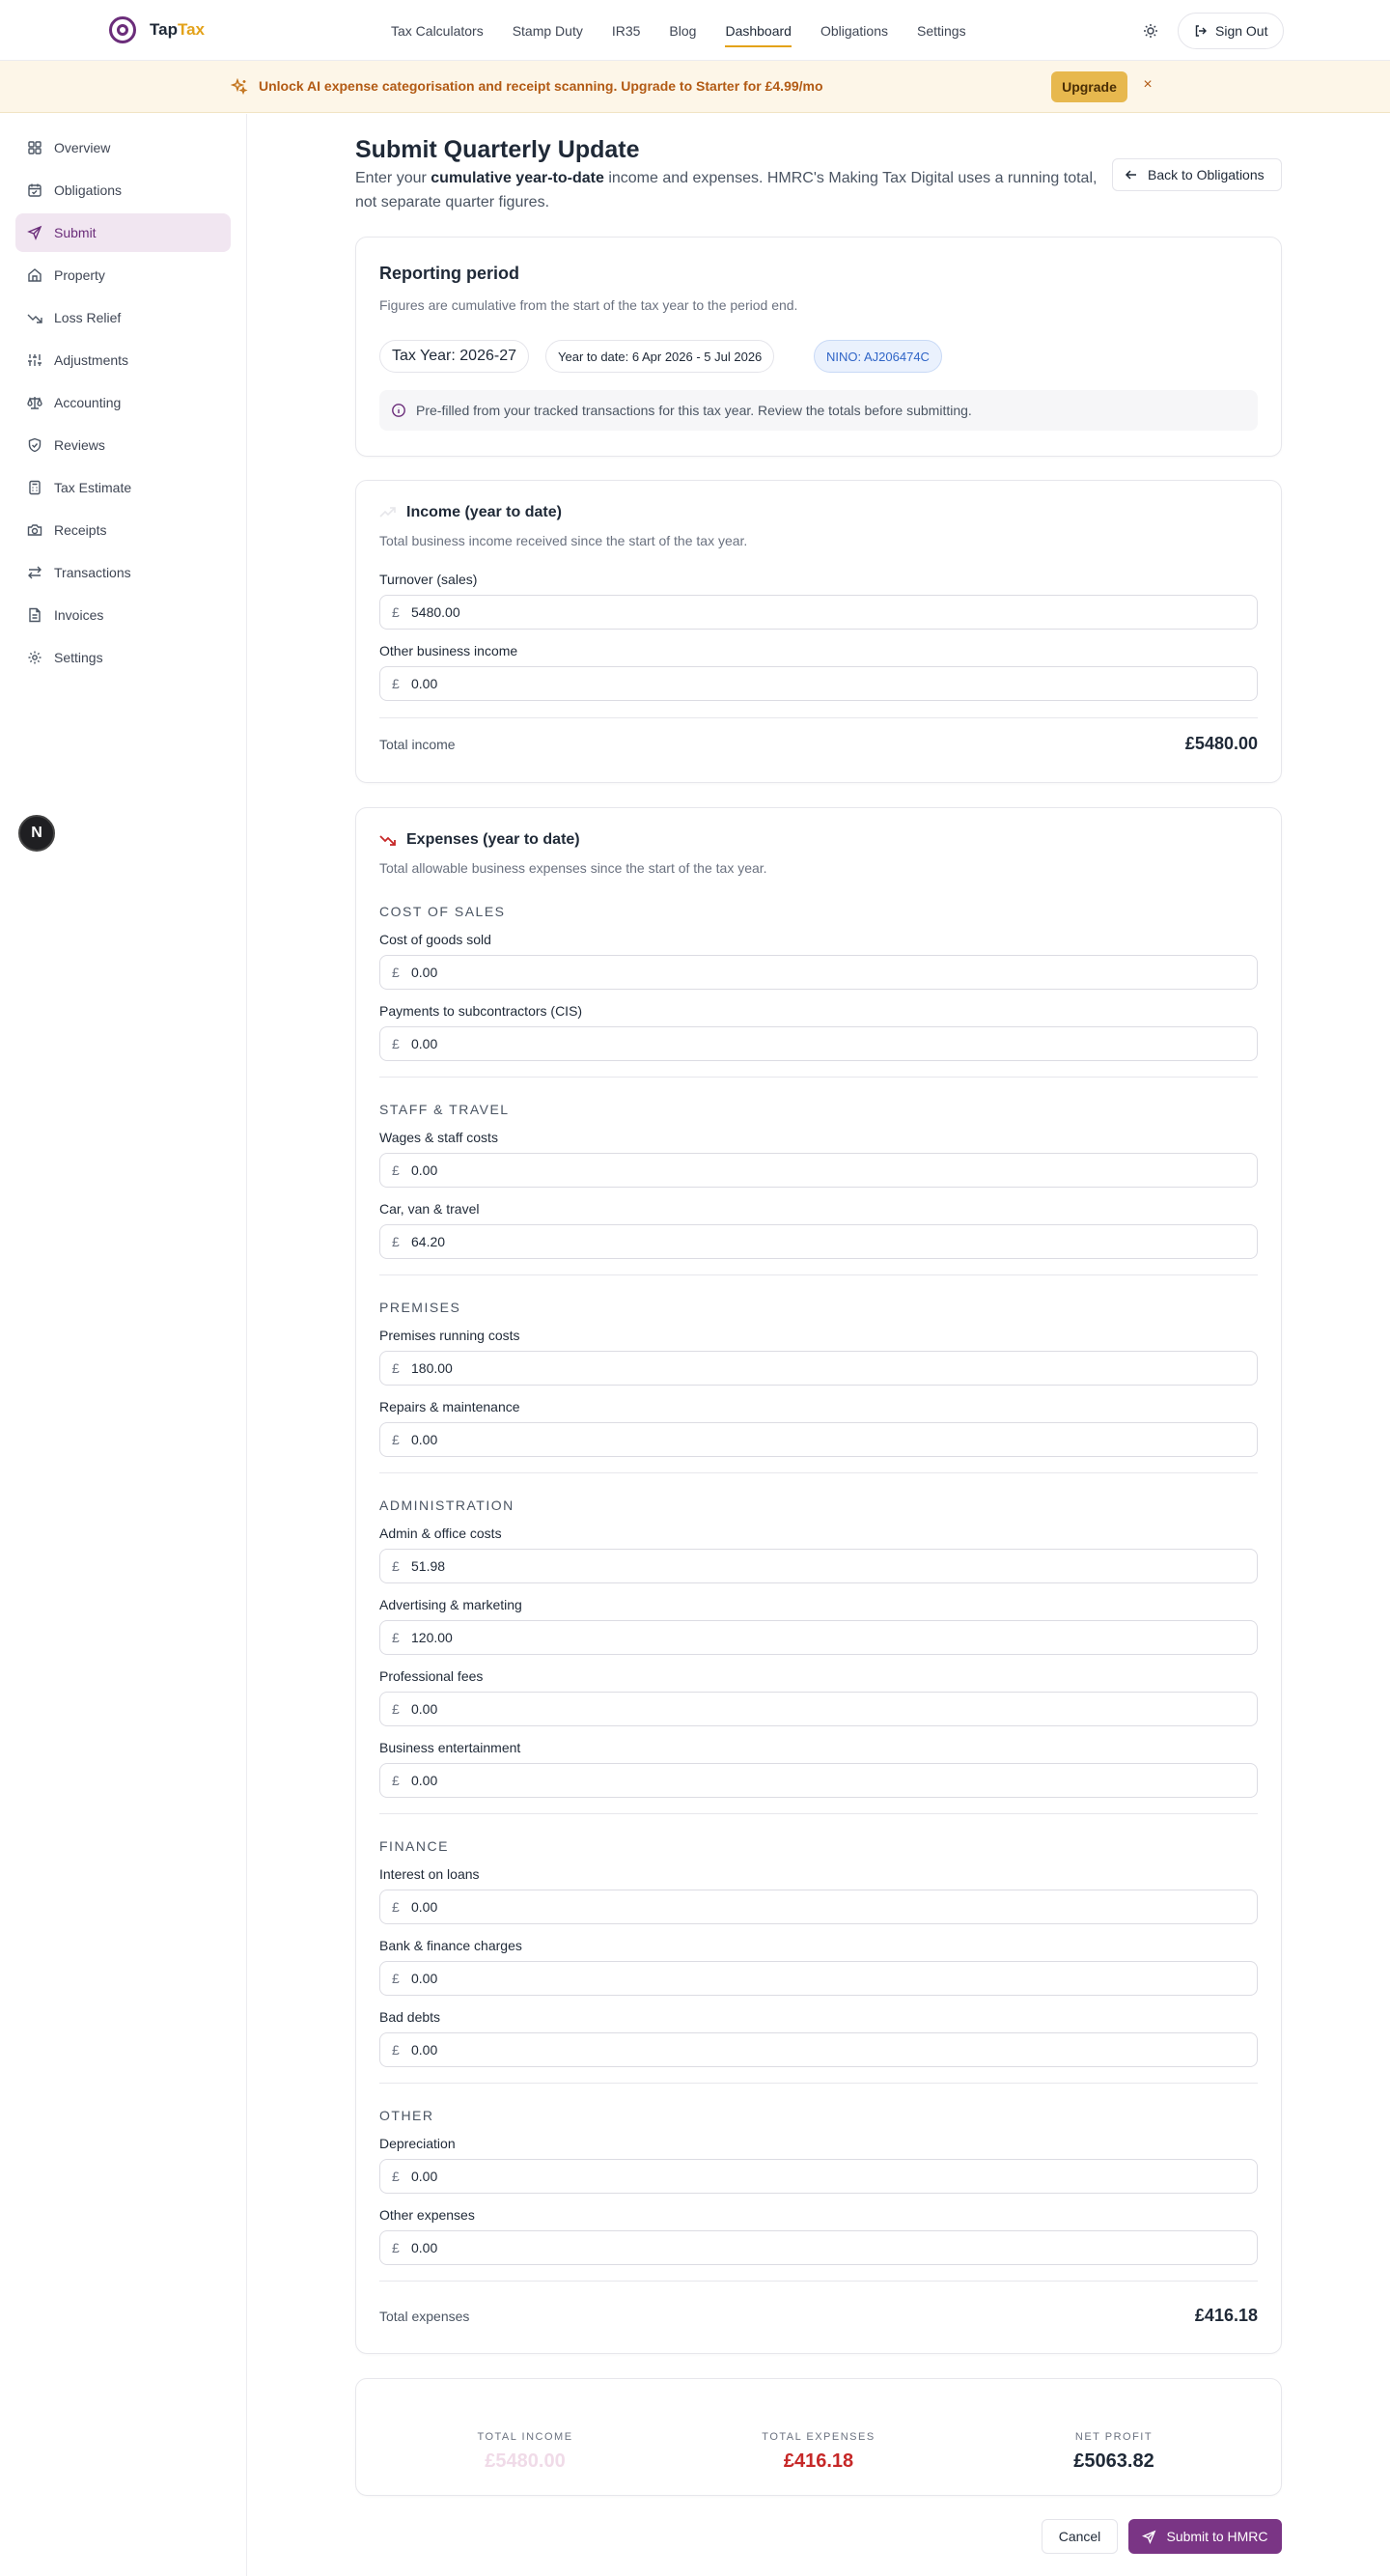 The height and width of the screenshot is (2576, 1390). What do you see at coordinates (424, 2317) in the screenshot?
I see `total-expenses-label: Total expenses` at bounding box center [424, 2317].